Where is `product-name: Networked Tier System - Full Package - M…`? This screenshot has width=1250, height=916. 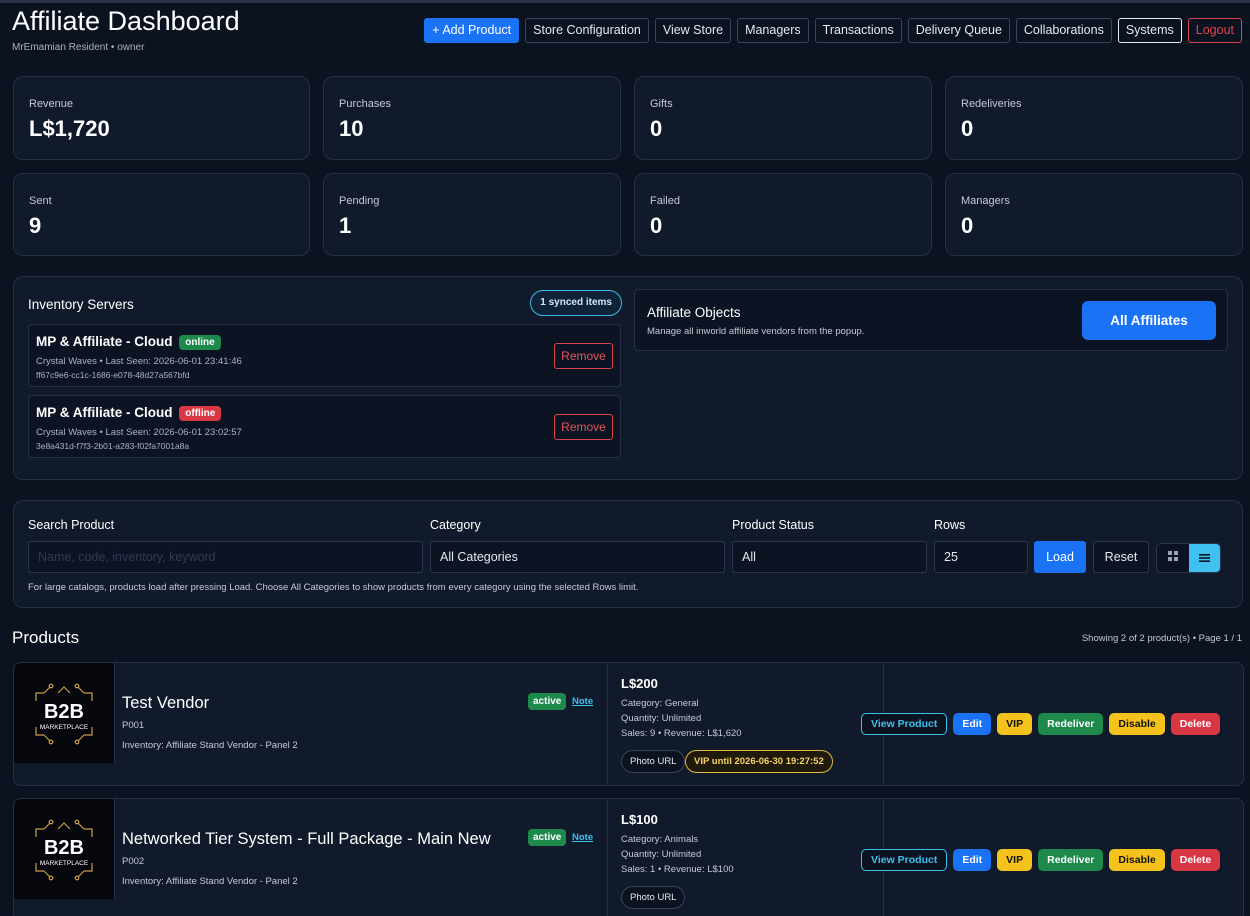 product-name: Networked Tier System - Full Package - M… is located at coordinates (306, 839).